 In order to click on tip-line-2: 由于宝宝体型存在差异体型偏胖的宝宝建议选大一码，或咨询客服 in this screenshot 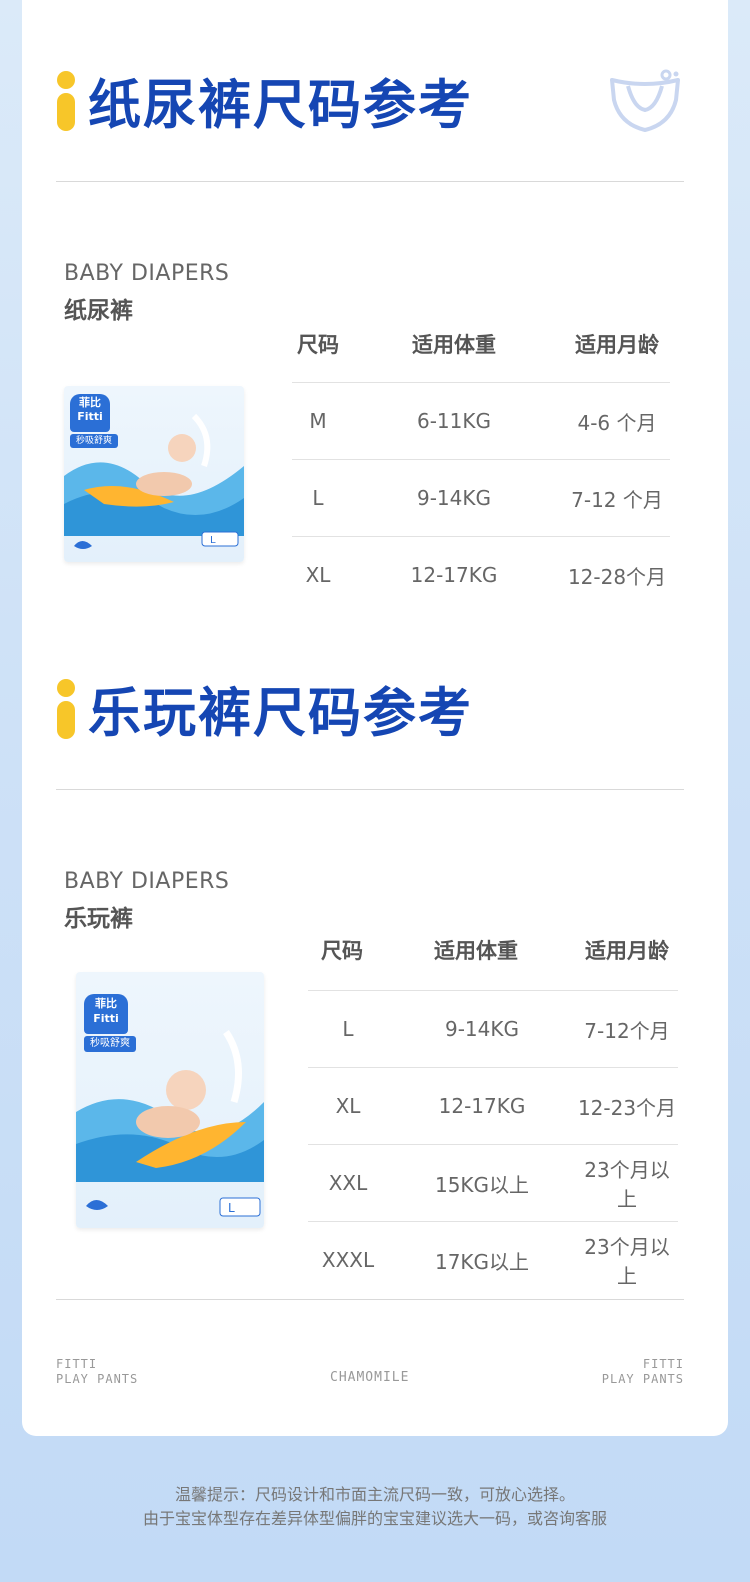, I will do `click(374, 1518)`.